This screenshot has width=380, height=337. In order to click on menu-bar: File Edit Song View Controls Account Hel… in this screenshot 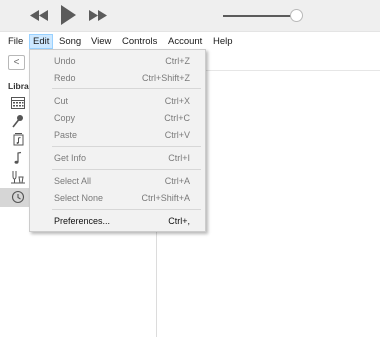, I will do `click(190, 41)`.